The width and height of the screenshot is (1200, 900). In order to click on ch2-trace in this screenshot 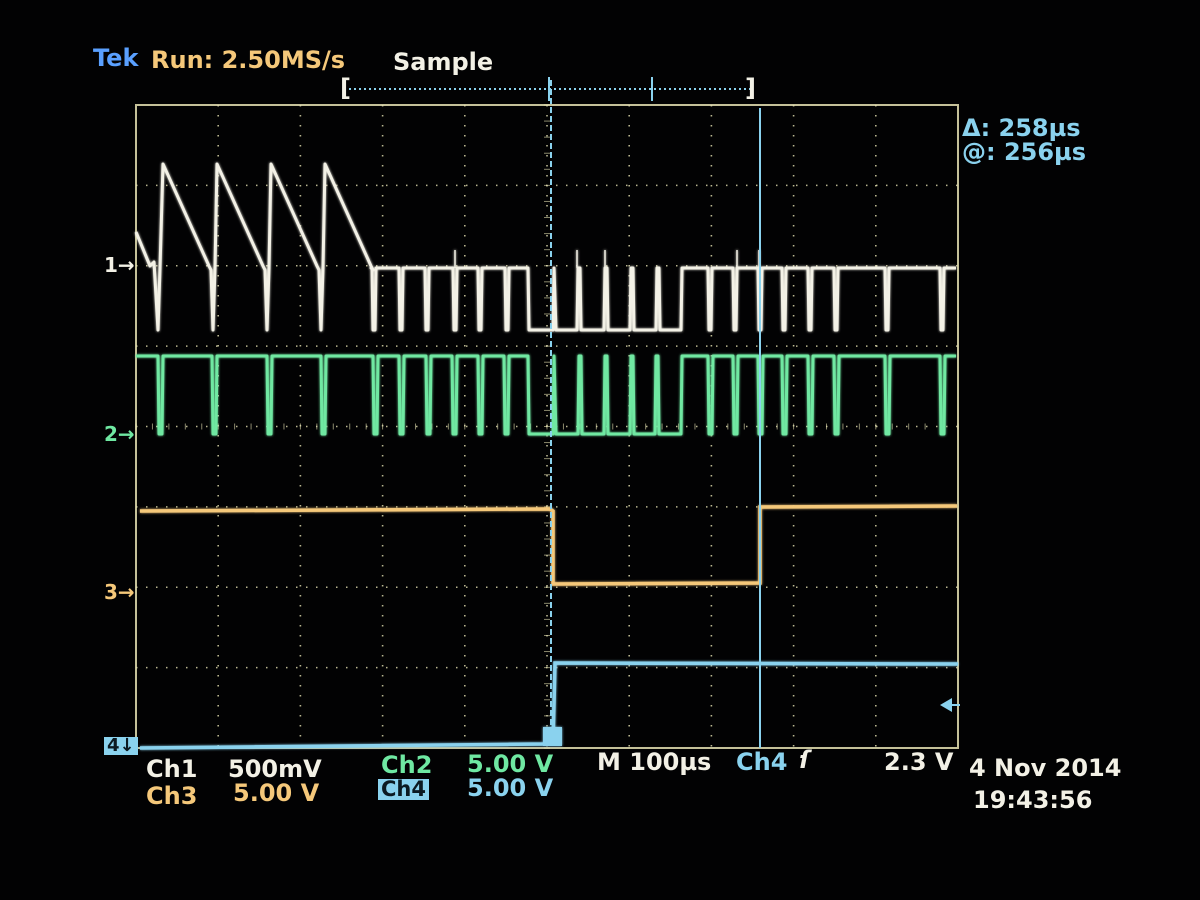, I will do `click(546, 395)`.